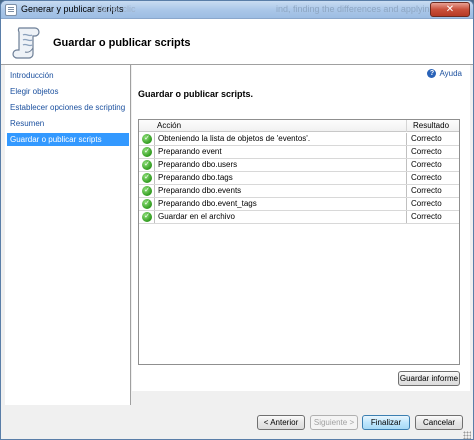  What do you see at coordinates (280, 191) in the screenshot?
I see `row-action: Preparando dbo.events` at bounding box center [280, 191].